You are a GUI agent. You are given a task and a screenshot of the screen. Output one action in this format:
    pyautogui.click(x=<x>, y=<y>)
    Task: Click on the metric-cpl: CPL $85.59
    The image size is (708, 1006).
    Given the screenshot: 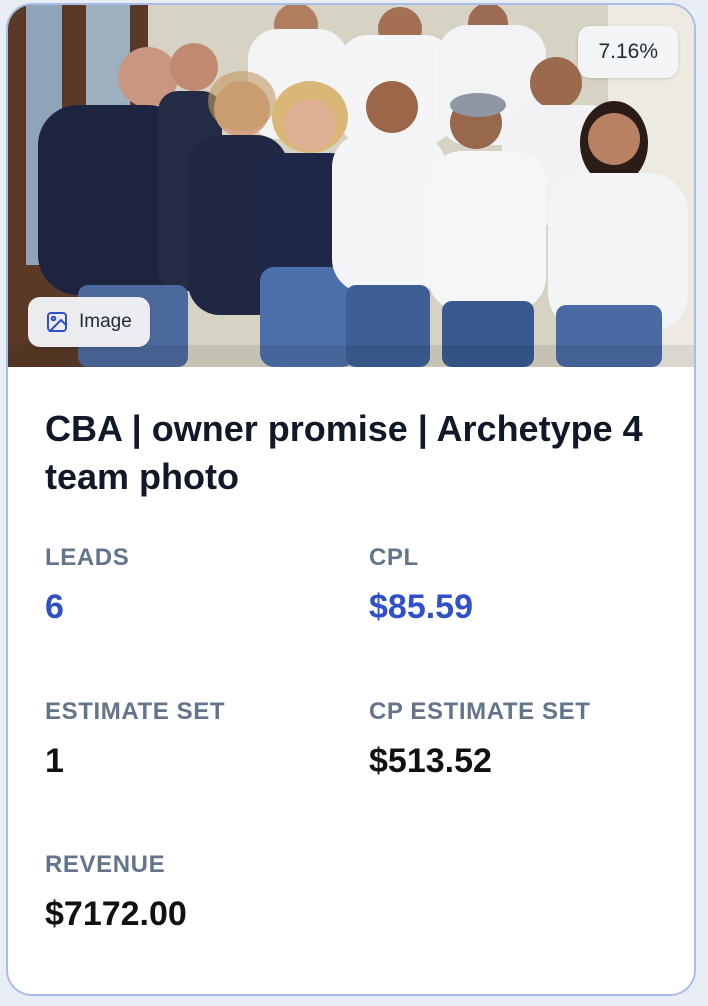 What is the action you would take?
    pyautogui.click(x=421, y=585)
    